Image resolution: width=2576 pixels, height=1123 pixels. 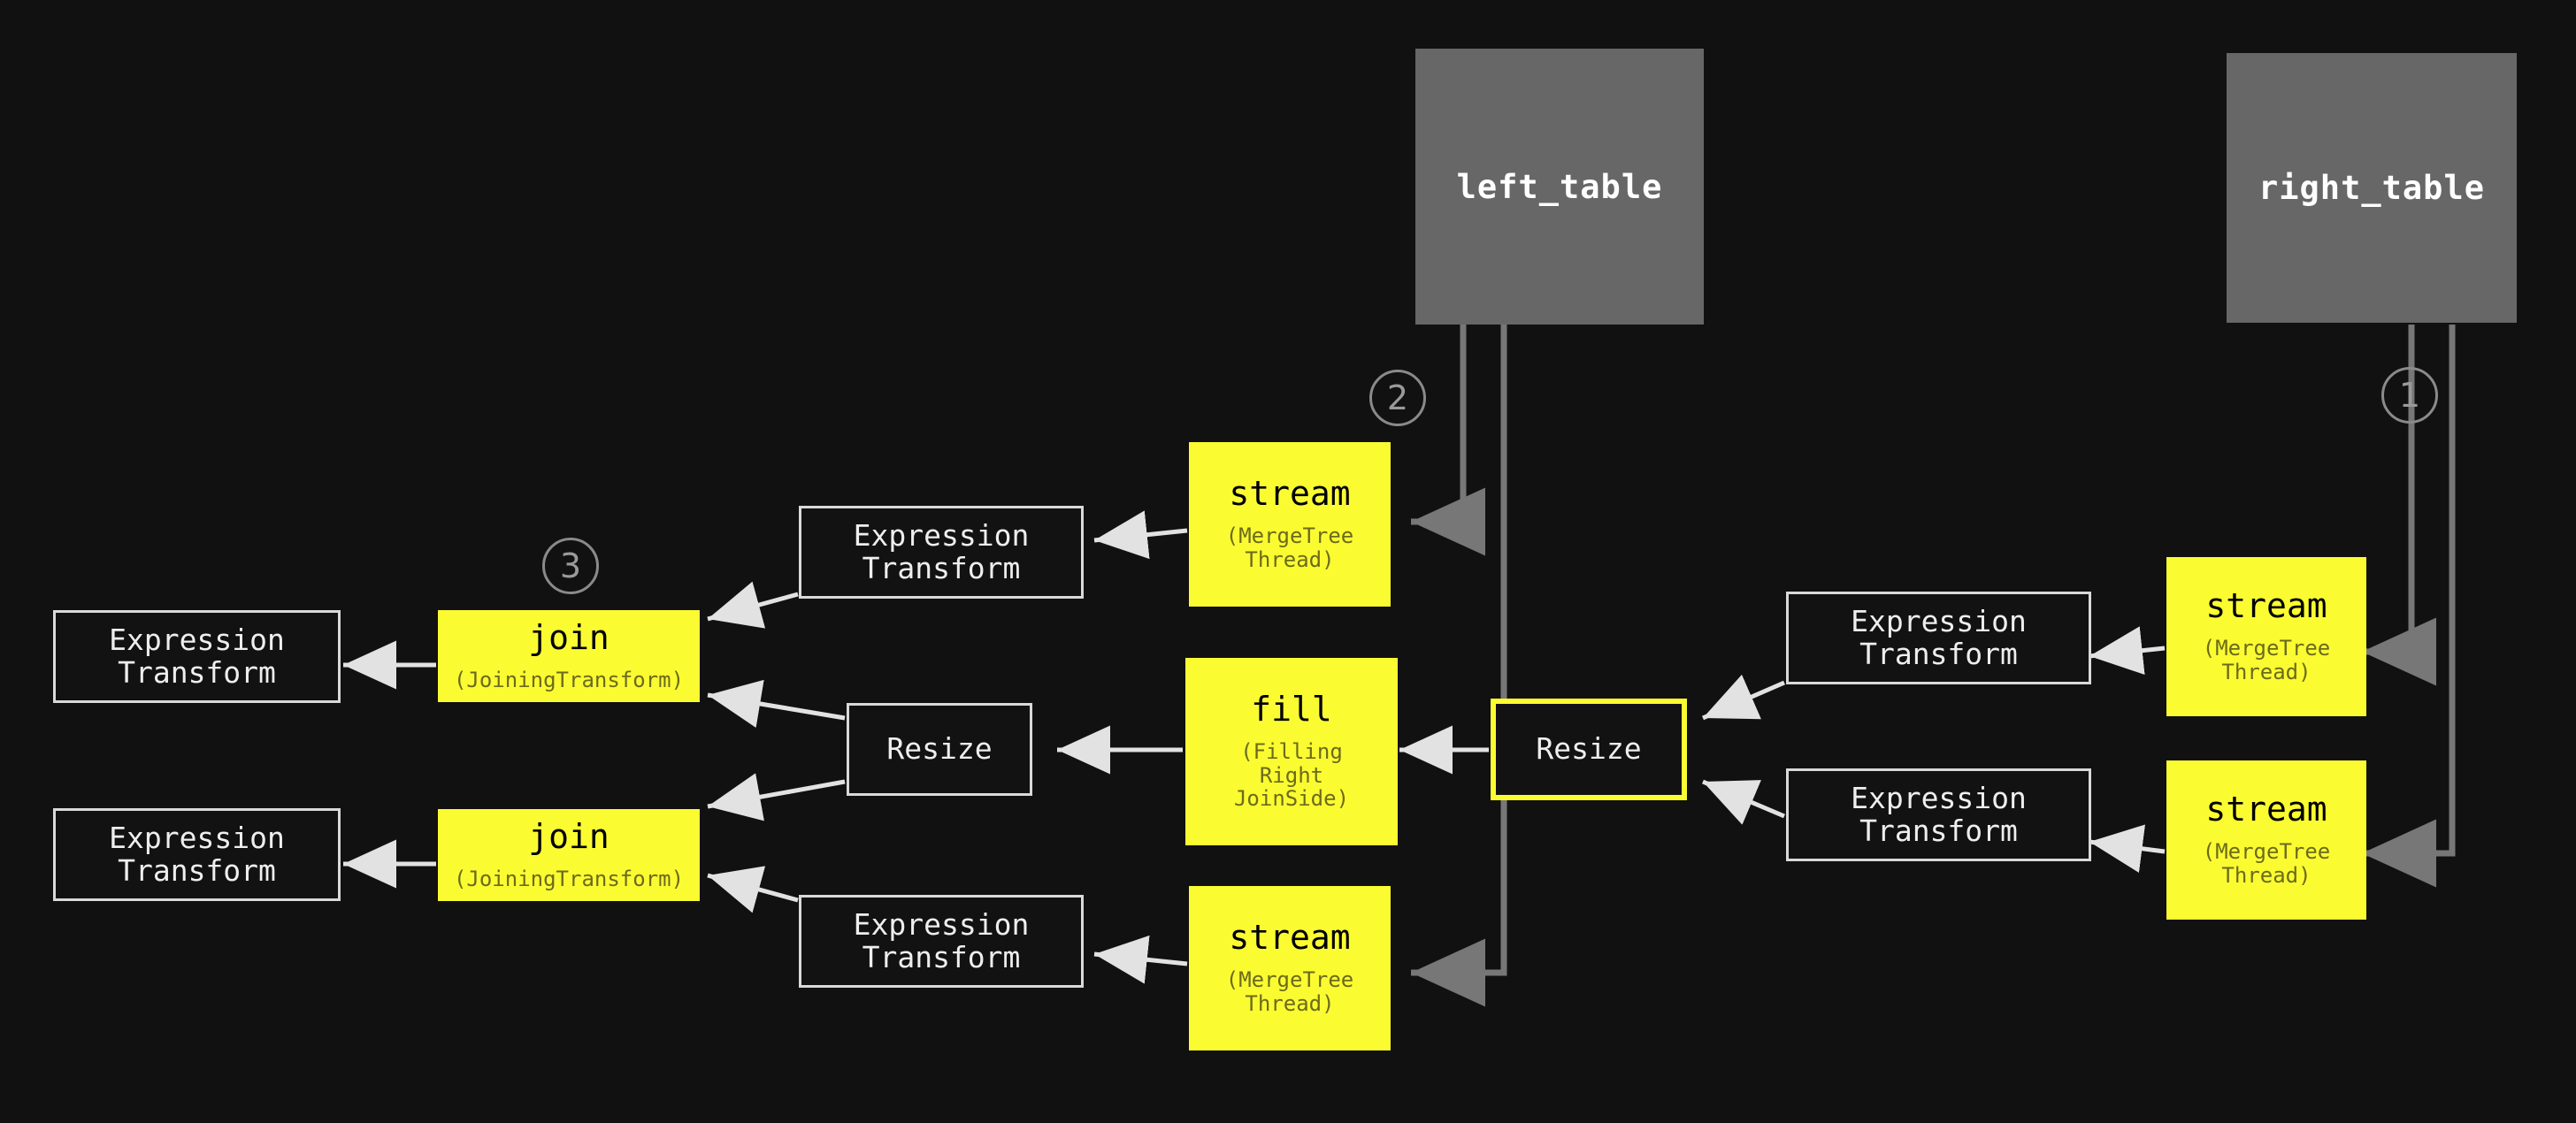 I want to click on edge-stream-rt-to-expr-rt, so click(x=2127, y=651).